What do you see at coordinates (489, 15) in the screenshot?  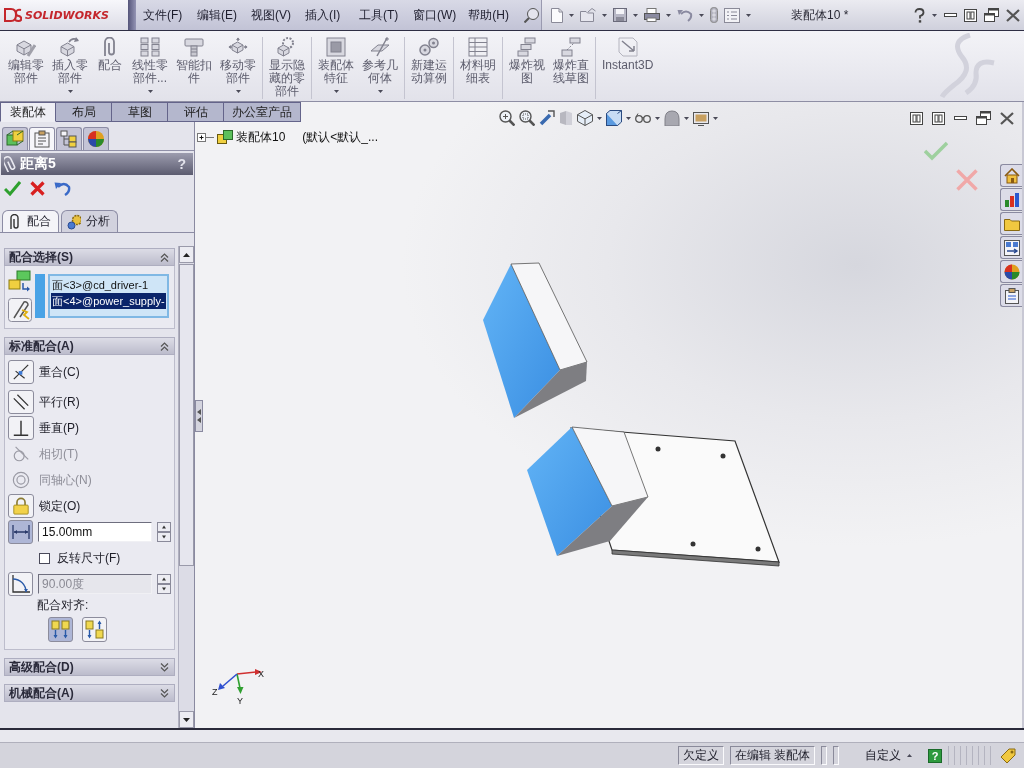 I see `menu-item: 帮助(H)` at bounding box center [489, 15].